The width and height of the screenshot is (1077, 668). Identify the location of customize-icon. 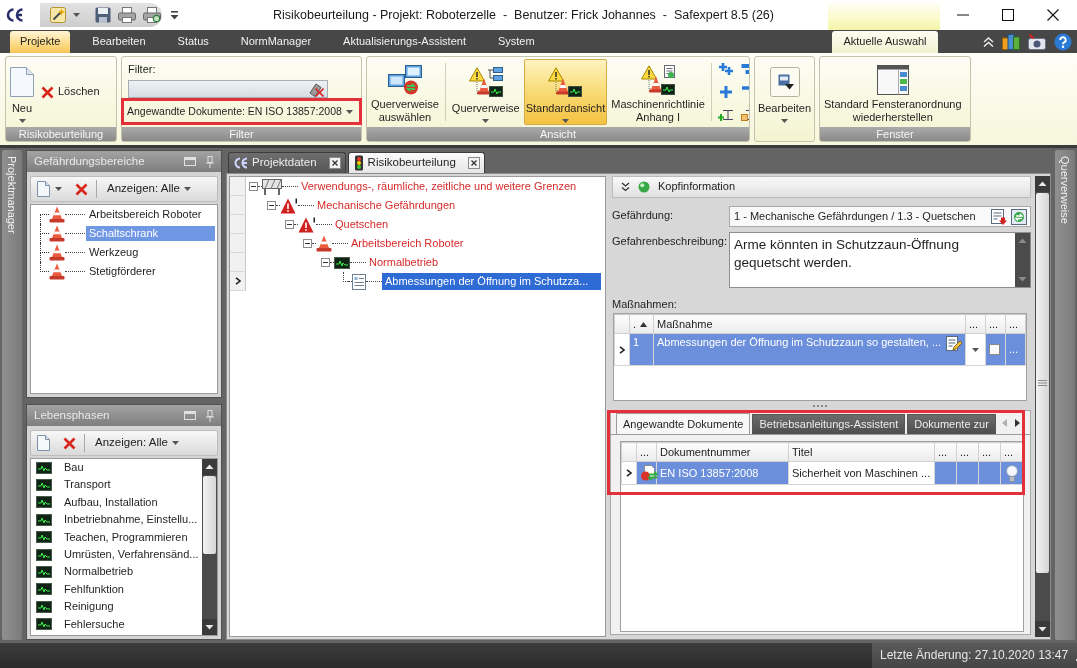
(174, 15).